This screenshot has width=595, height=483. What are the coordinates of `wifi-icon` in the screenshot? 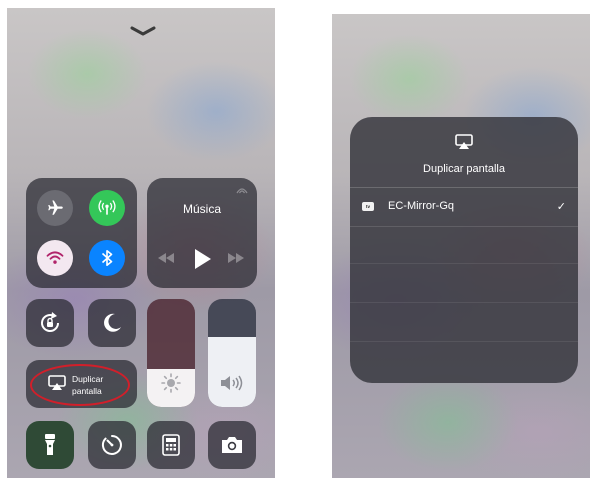 It's located at (55, 257).